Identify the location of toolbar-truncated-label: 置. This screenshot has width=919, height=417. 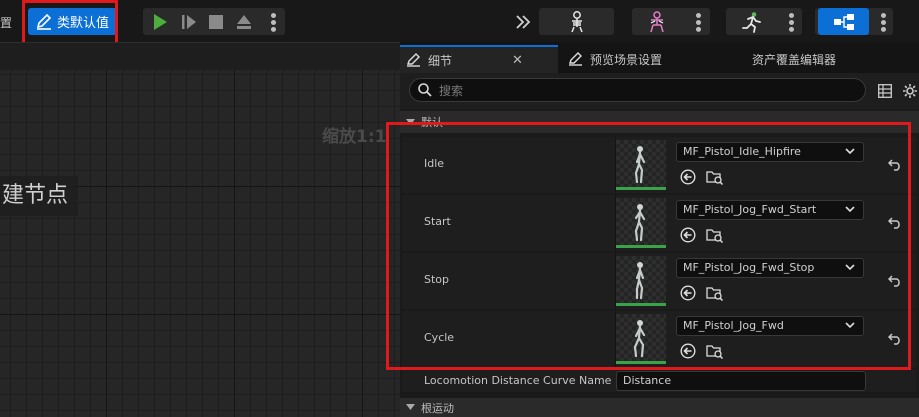
(6, 23).